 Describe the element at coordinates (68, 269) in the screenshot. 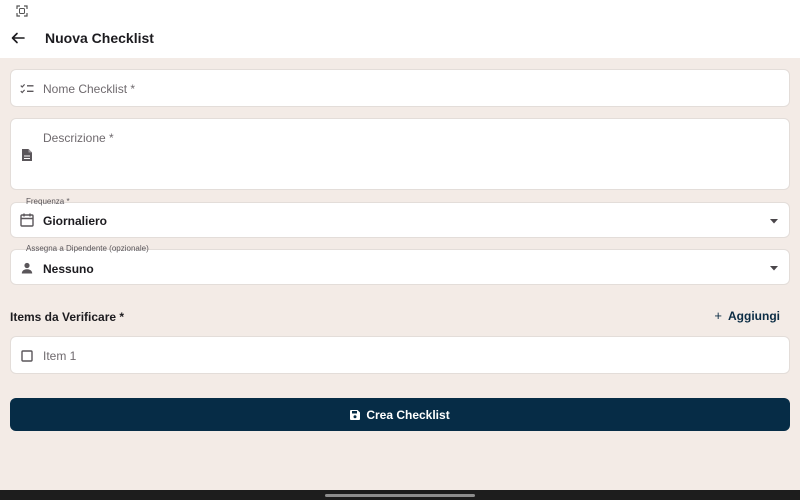

I see `assignee-value: Nessuno` at that location.